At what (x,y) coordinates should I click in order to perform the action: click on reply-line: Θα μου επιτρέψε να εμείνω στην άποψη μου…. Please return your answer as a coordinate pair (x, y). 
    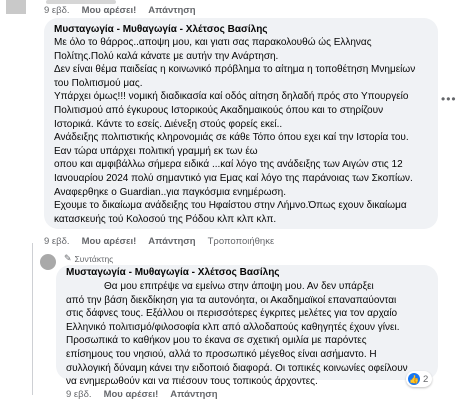
    Looking at the image, I should click on (239, 286).